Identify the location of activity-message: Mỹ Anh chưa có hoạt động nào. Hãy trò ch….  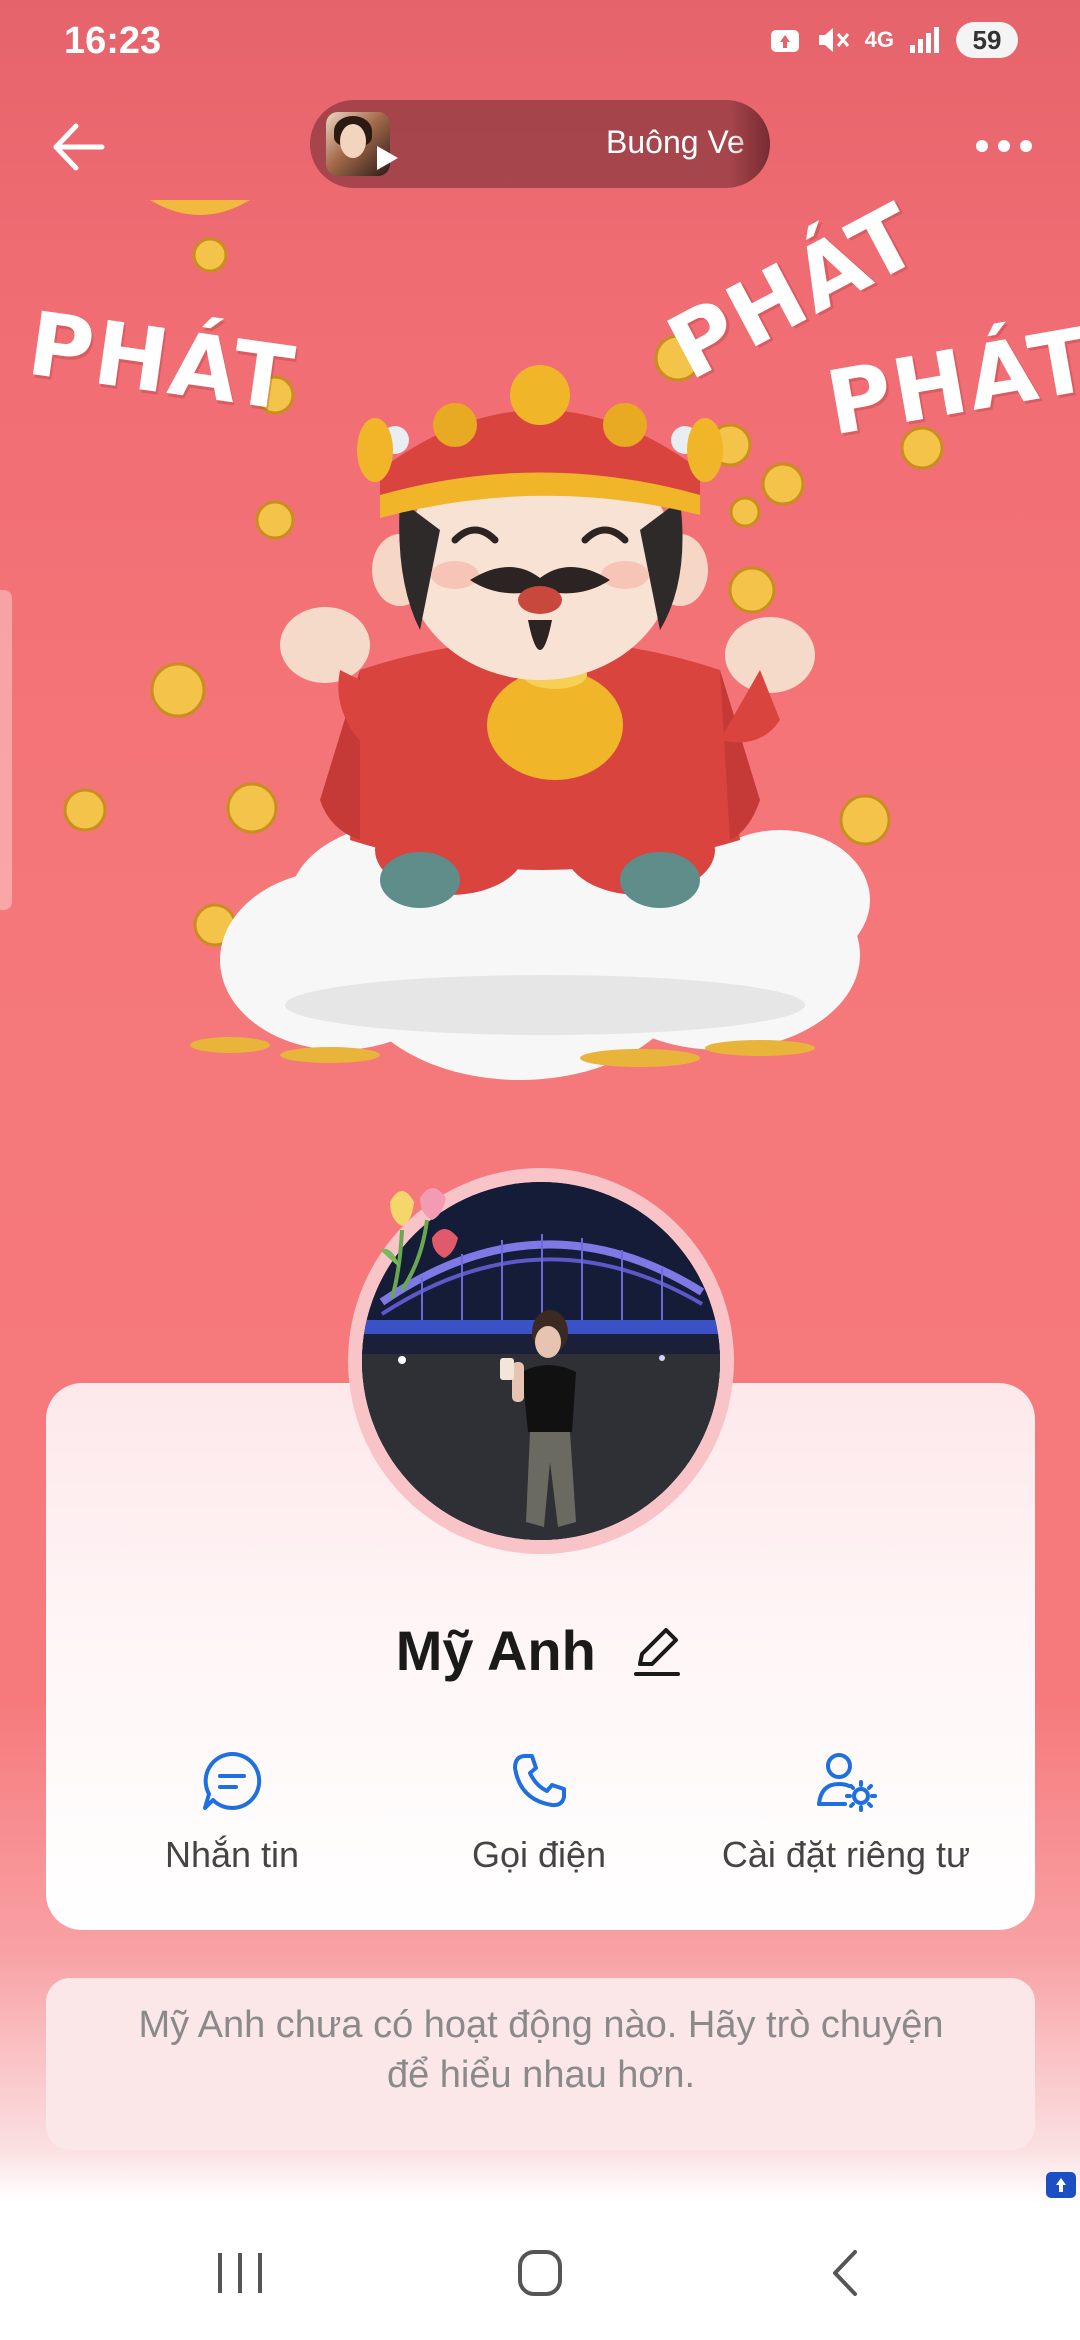
(541, 2050).